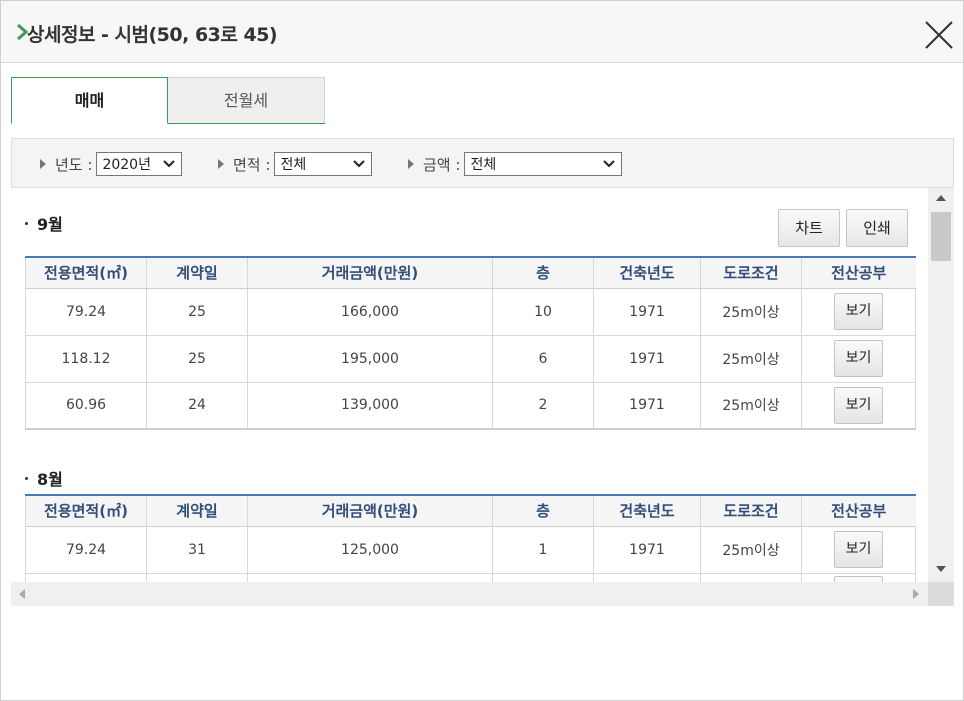  Describe the element at coordinates (647, 577) in the screenshot. I see `built-year-cell` at that location.